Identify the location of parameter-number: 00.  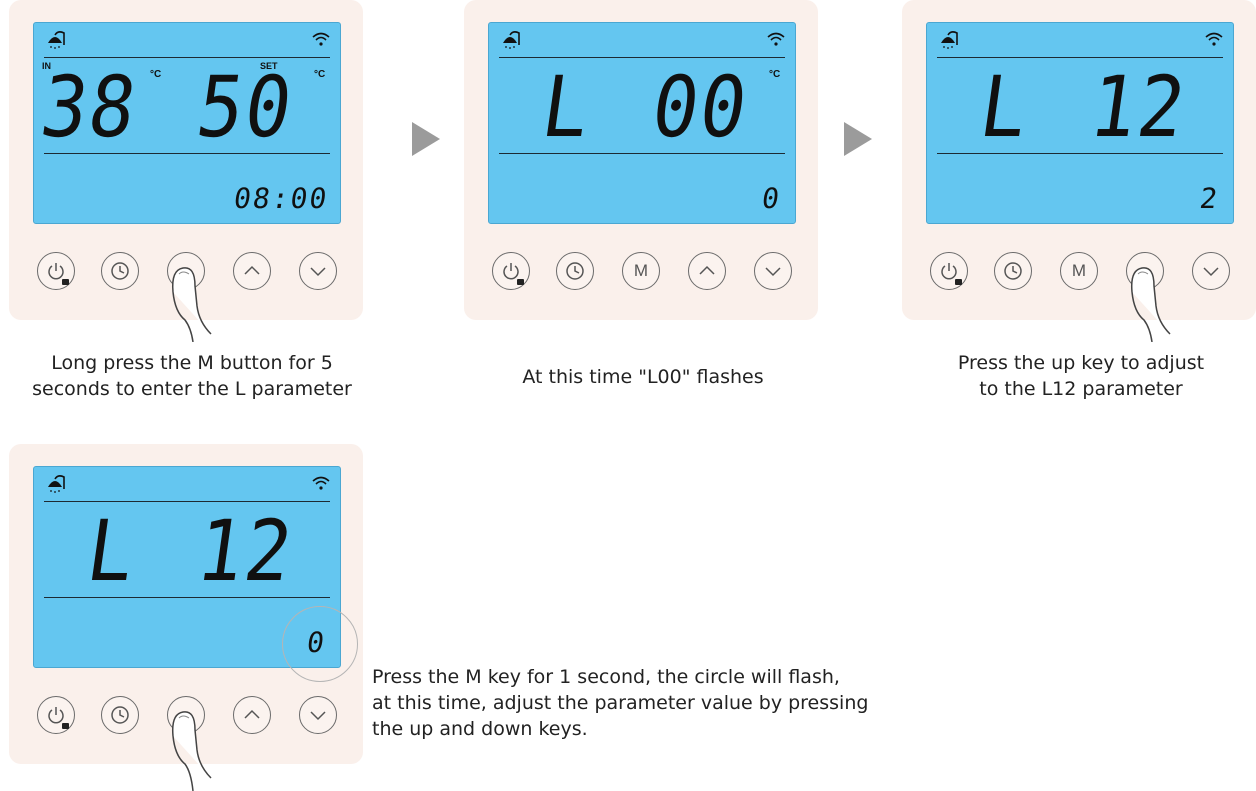
(700, 107).